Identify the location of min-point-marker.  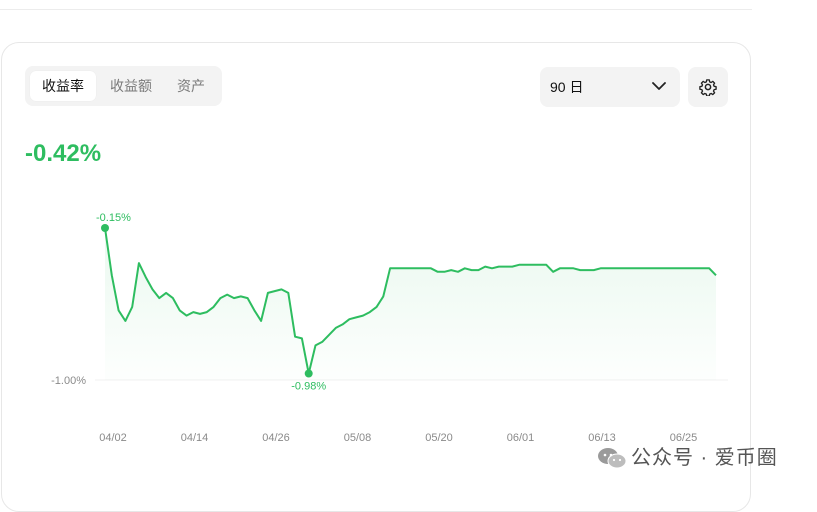
(308, 373).